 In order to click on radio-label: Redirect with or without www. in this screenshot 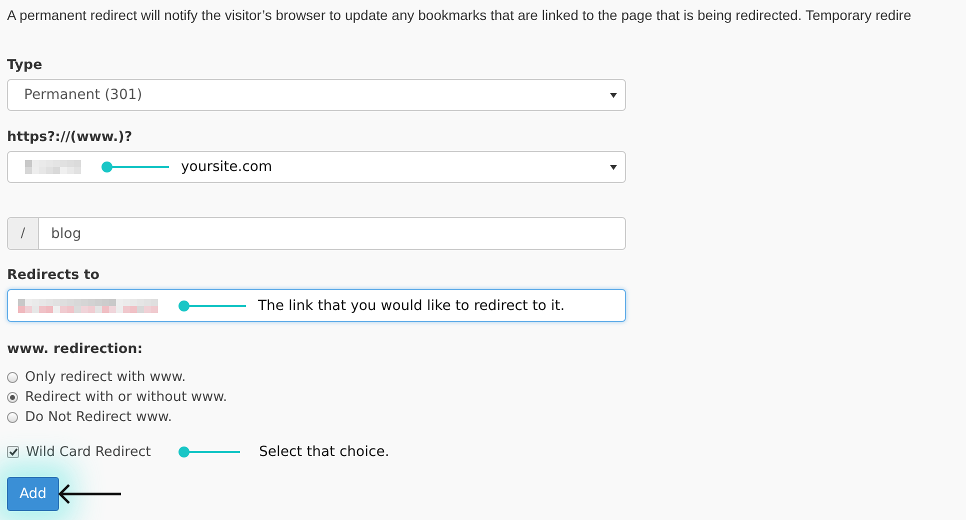, I will do `click(126, 397)`.